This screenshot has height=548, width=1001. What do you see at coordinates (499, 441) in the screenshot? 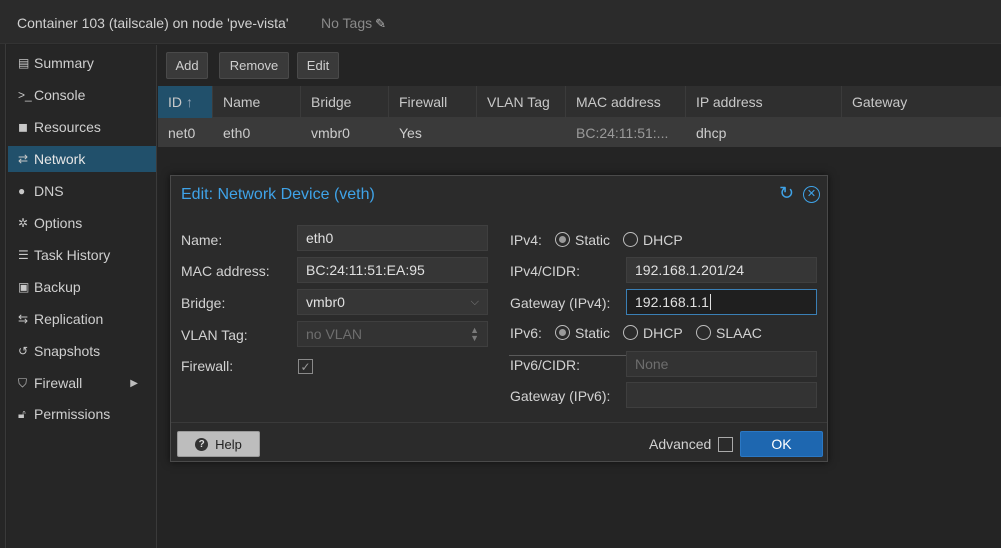
I see `dialog-footer: ? Help Advanced OK` at bounding box center [499, 441].